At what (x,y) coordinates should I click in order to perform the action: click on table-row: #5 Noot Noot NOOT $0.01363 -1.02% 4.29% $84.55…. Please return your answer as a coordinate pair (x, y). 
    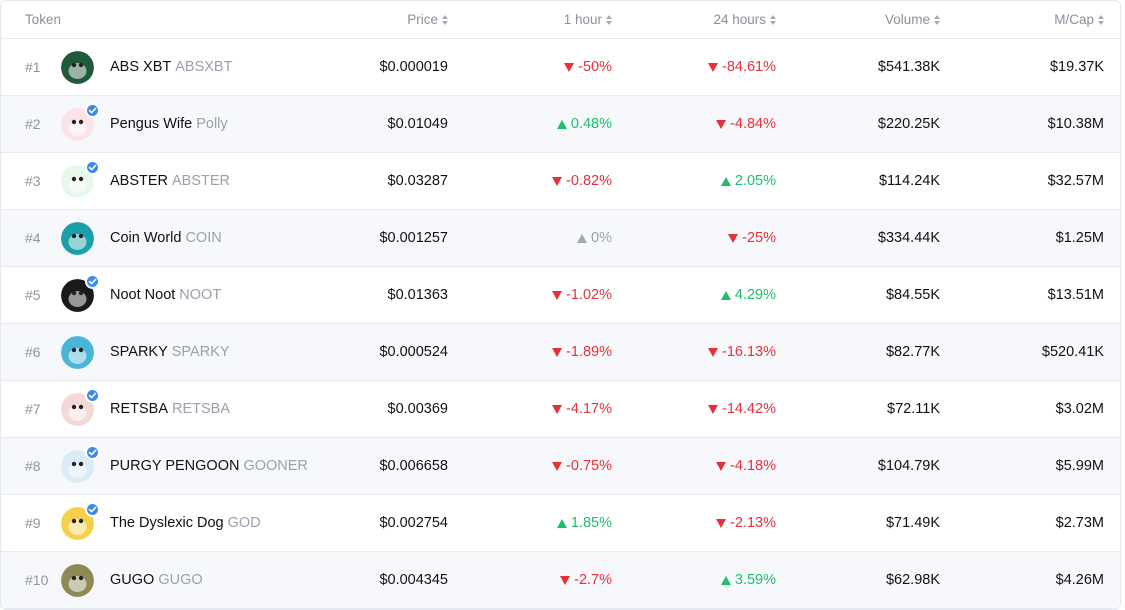
    Looking at the image, I should click on (560, 295).